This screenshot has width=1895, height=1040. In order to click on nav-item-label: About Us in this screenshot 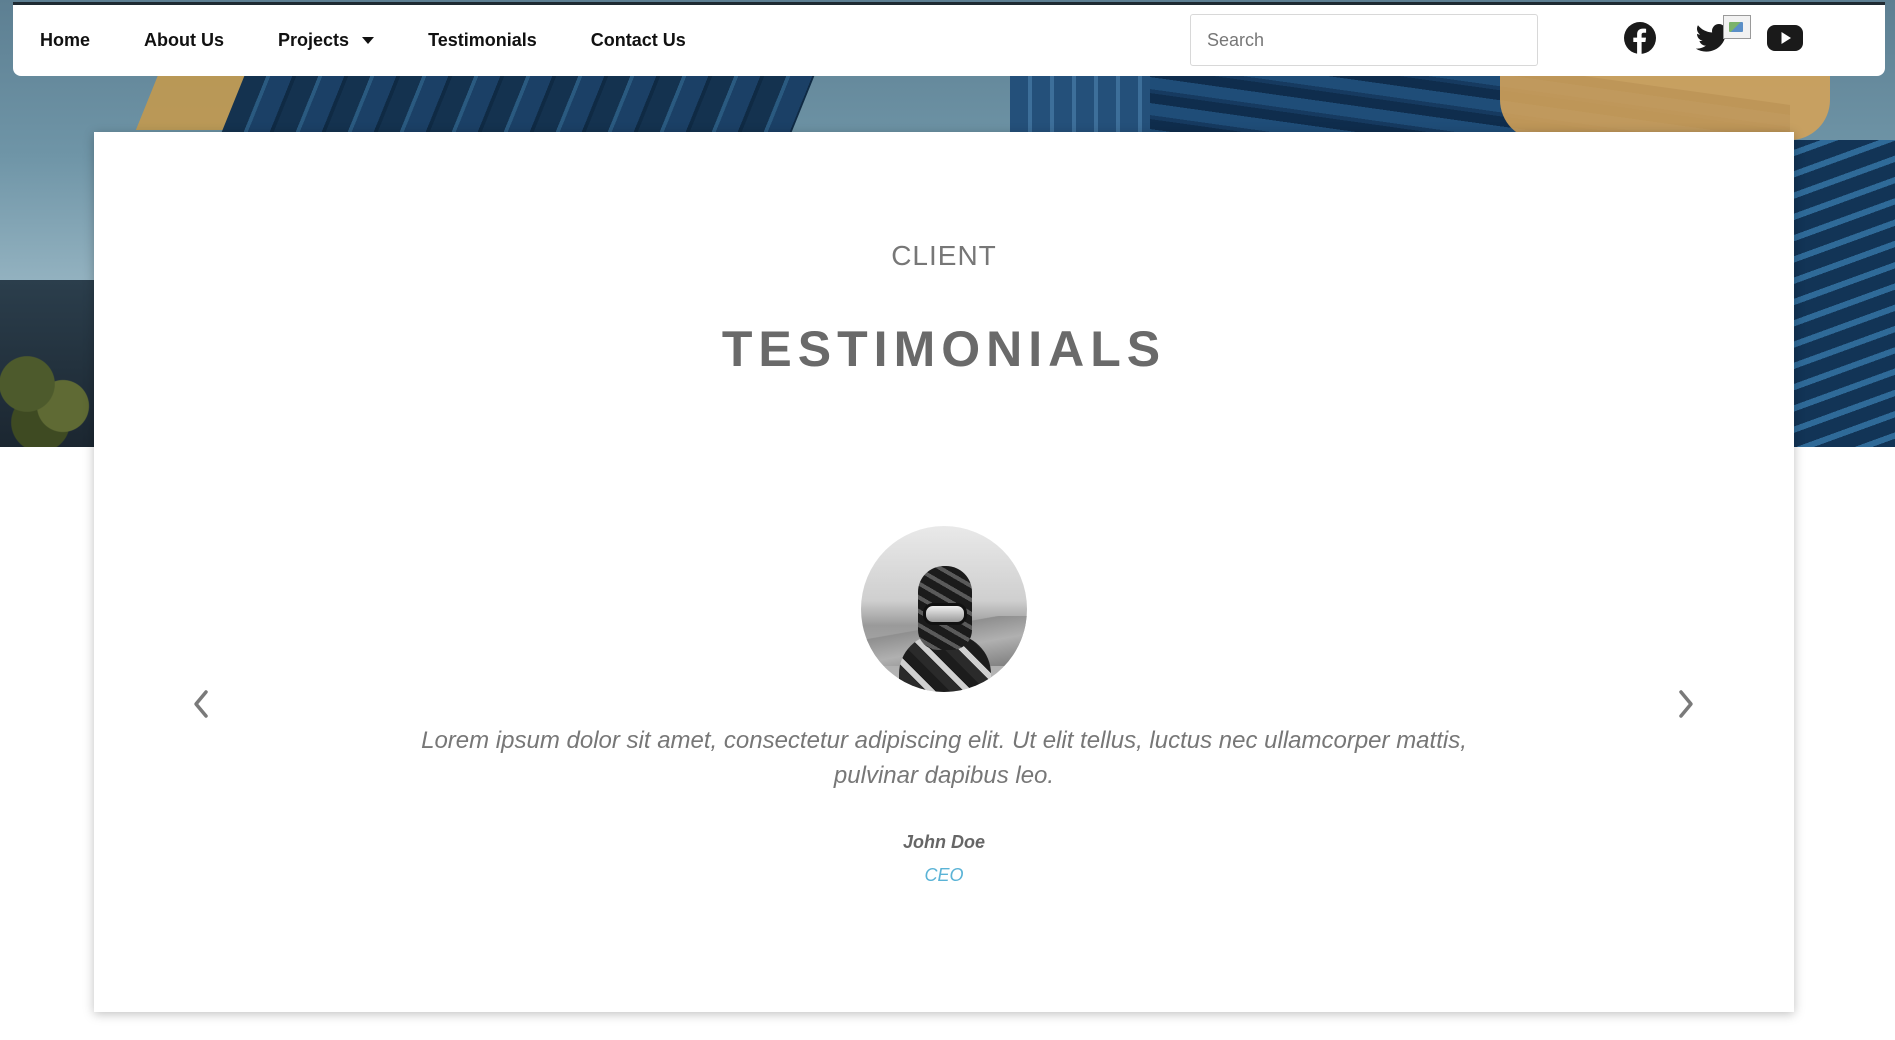, I will do `click(184, 40)`.